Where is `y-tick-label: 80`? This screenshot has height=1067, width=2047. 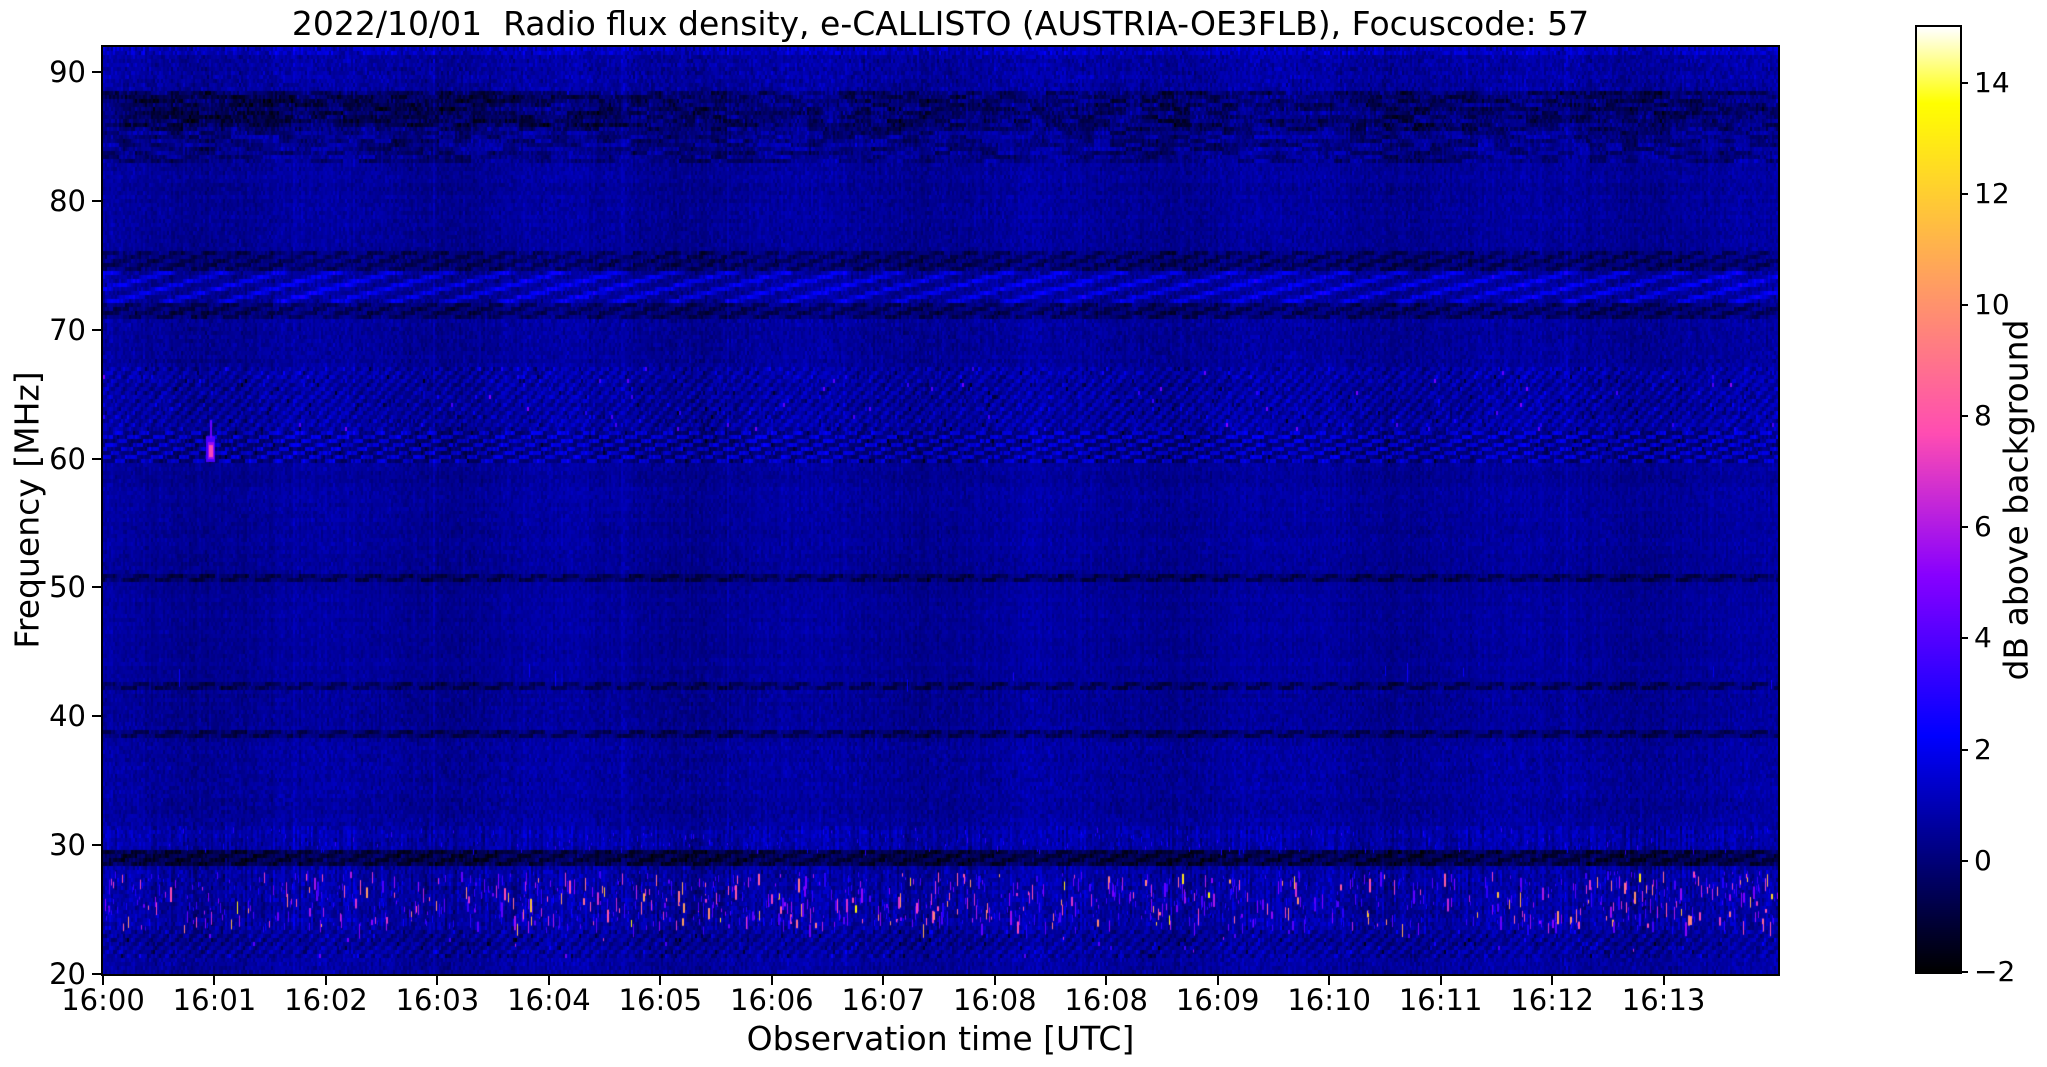
y-tick-label: 80 is located at coordinates (67, 200).